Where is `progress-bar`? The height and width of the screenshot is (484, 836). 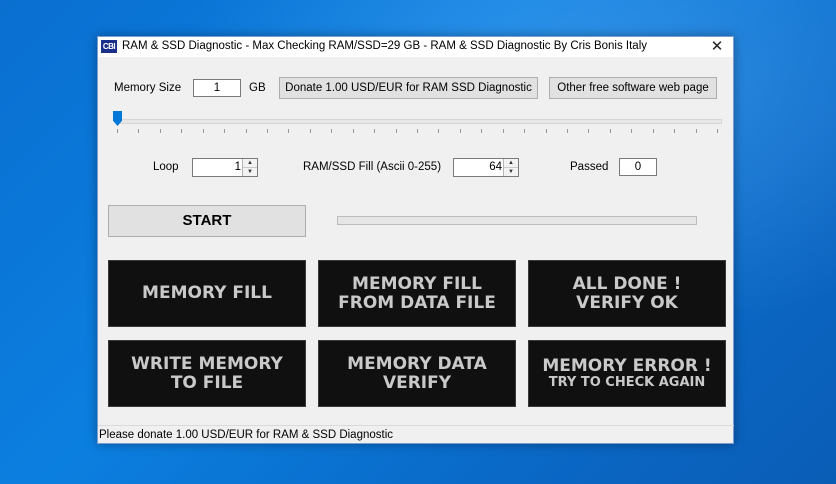 progress-bar is located at coordinates (517, 220).